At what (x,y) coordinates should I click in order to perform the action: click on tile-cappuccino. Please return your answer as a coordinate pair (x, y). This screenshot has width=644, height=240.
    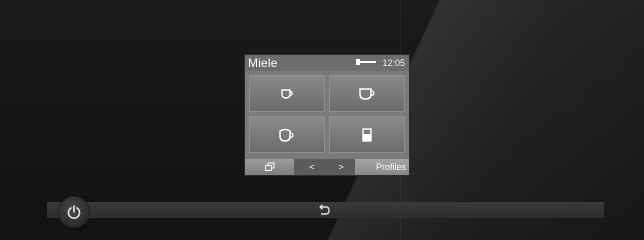
    Looking at the image, I should click on (287, 134).